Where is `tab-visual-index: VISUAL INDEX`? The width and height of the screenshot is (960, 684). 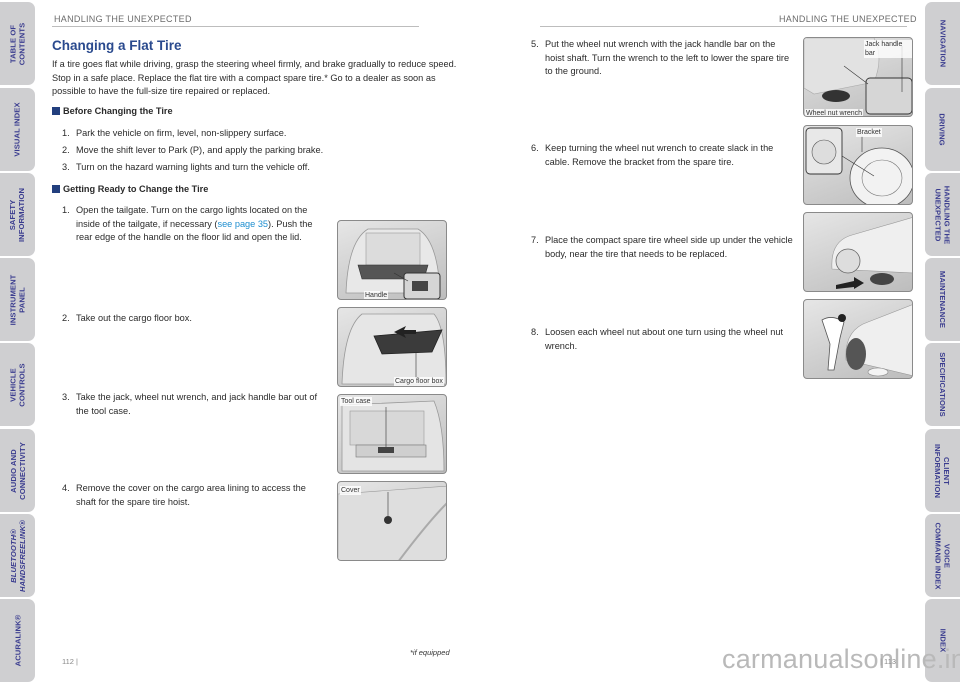
tab-visual-index: VISUAL INDEX is located at coordinates (17, 129).